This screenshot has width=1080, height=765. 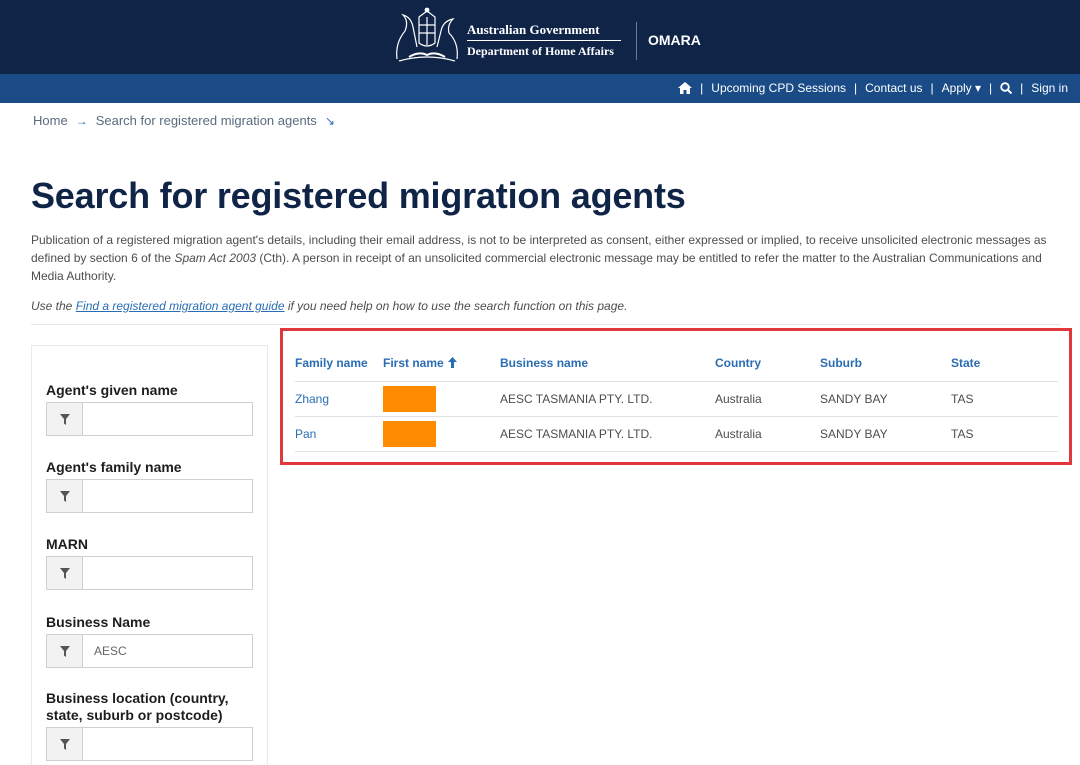 I want to click on page-title: Search for registered migration agents, so click(x=358, y=195).